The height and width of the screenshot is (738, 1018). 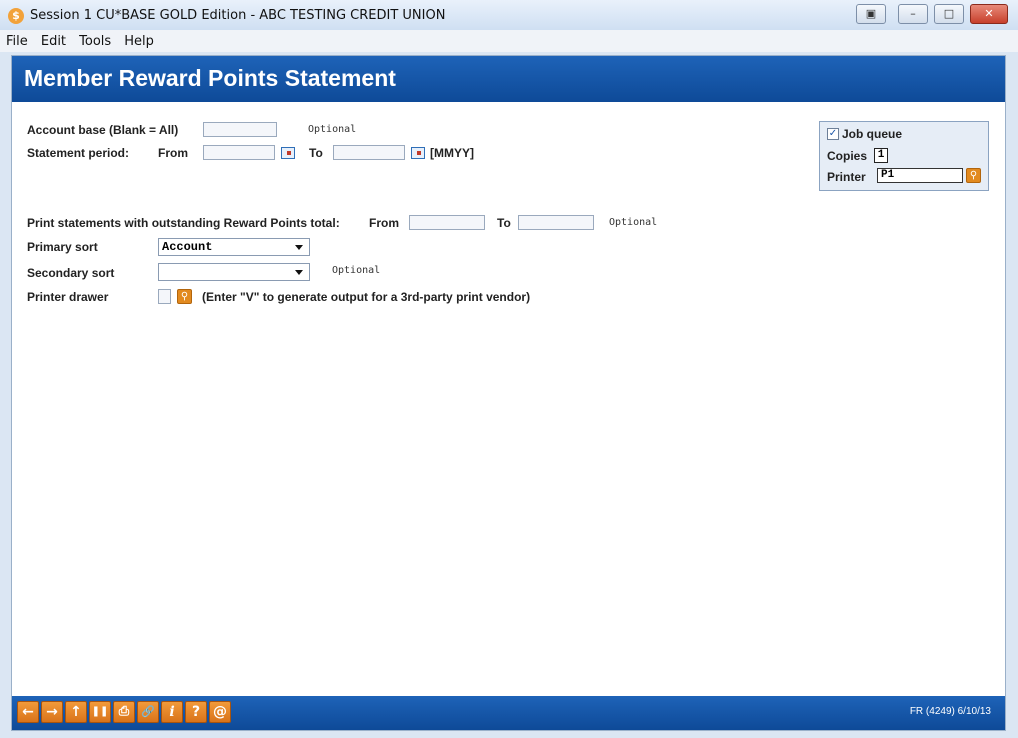 What do you see at coordinates (846, 177) in the screenshot?
I see `printer-label: Printer` at bounding box center [846, 177].